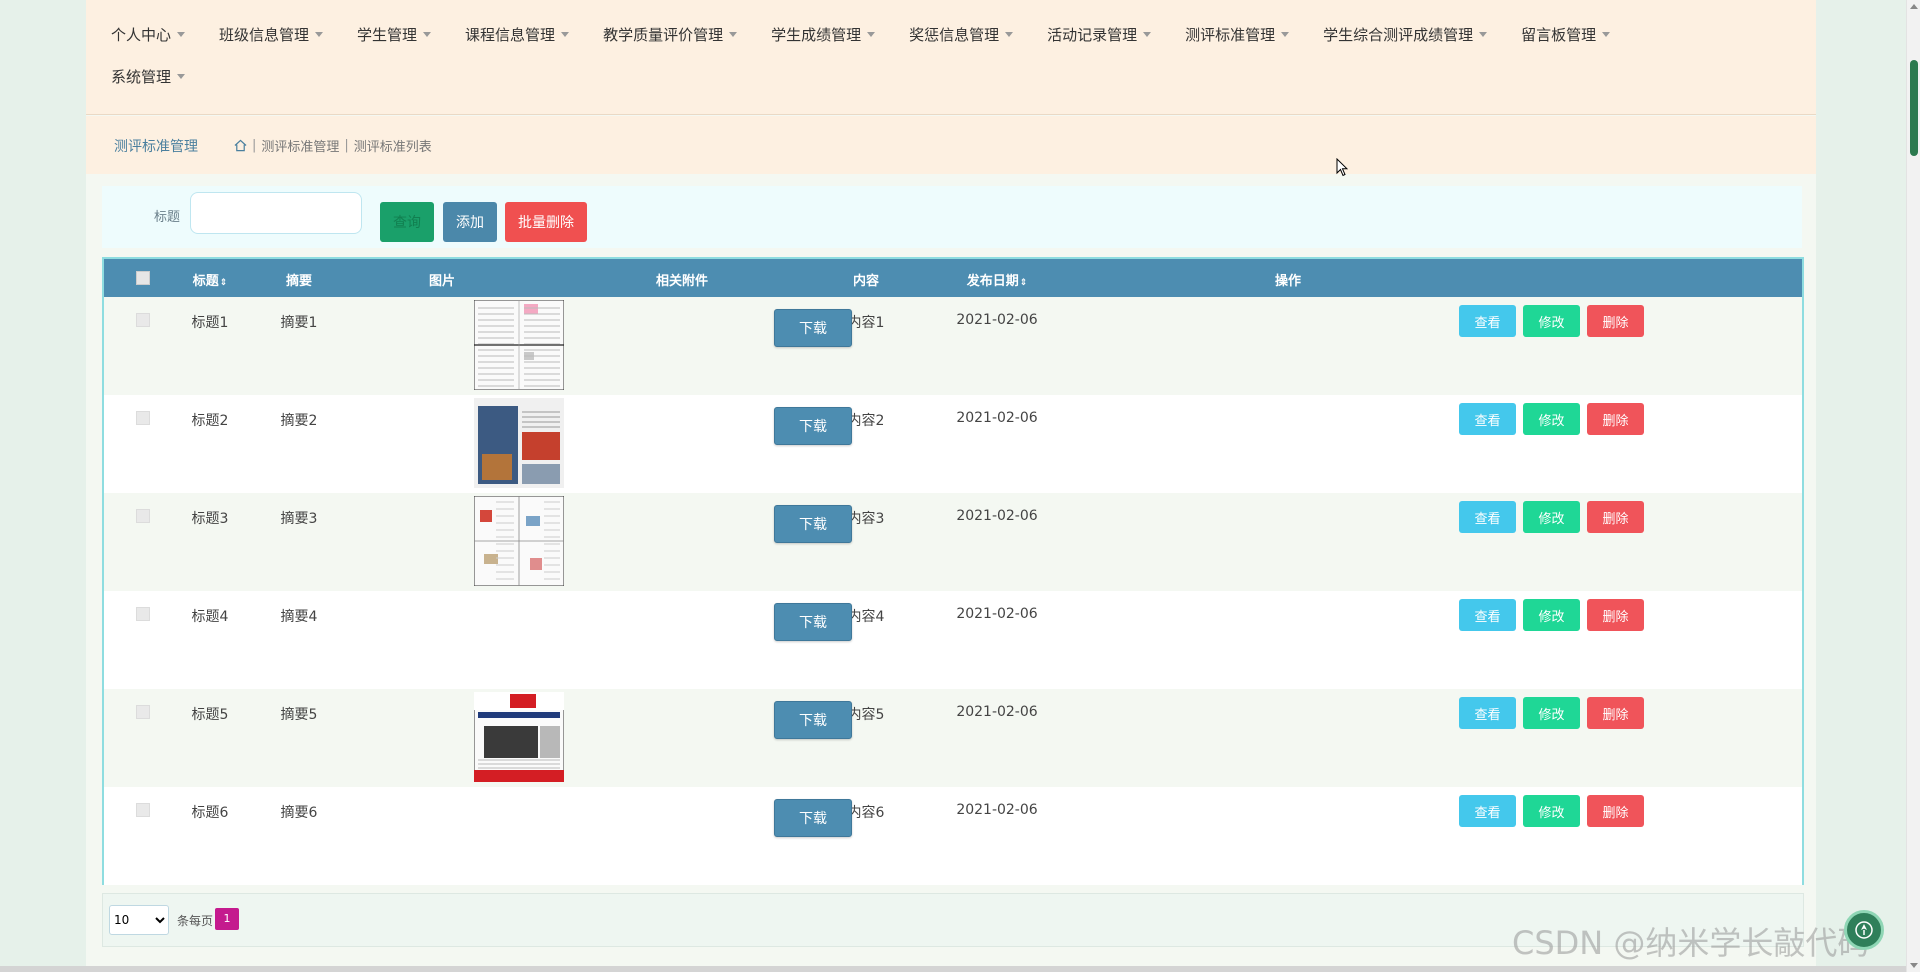 The image size is (1920, 972). I want to click on header-title: 标题⇕, so click(210, 279).